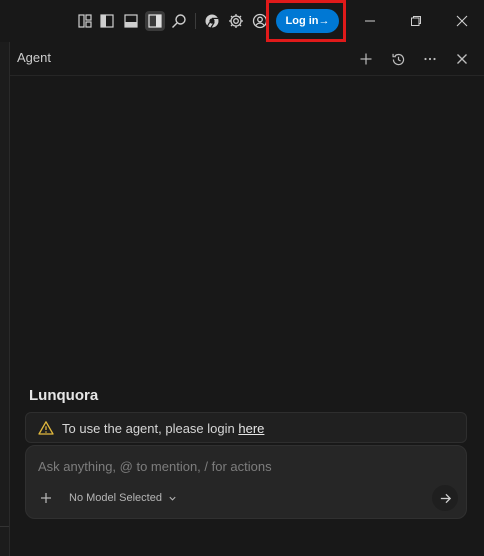 The image size is (484, 556). What do you see at coordinates (212, 21) in the screenshot?
I see `browser-icon` at bounding box center [212, 21].